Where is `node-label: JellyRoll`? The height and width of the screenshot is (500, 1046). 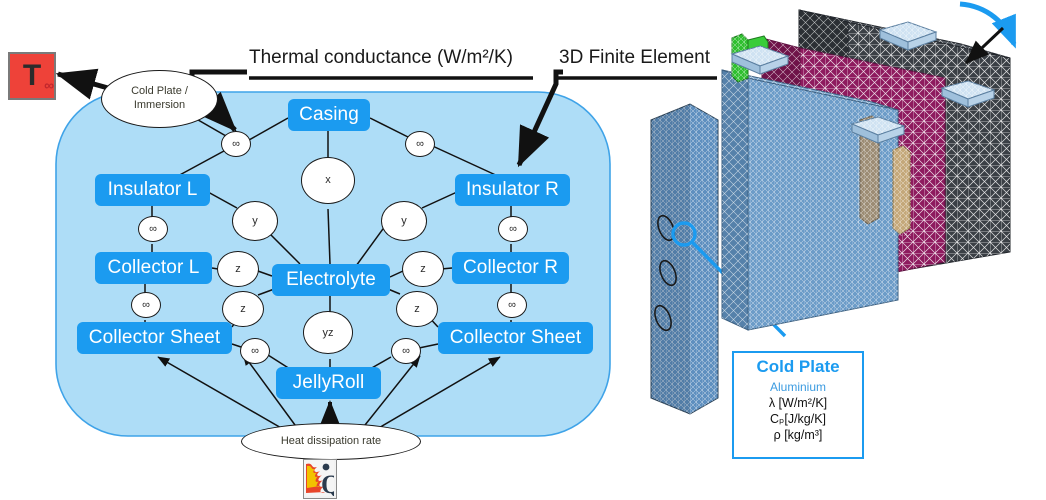 node-label: JellyRoll is located at coordinates (328, 382).